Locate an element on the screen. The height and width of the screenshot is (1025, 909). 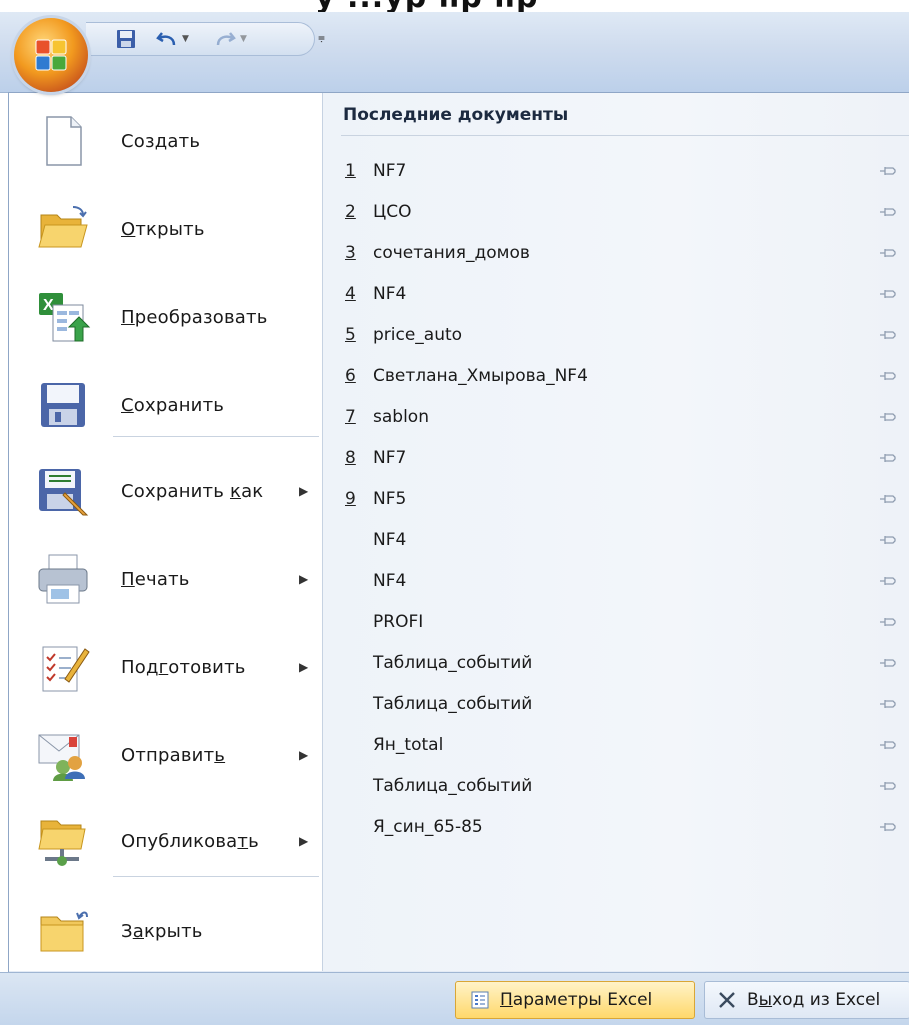
qat-redo-button: ▼ is located at coordinates (230, 39).